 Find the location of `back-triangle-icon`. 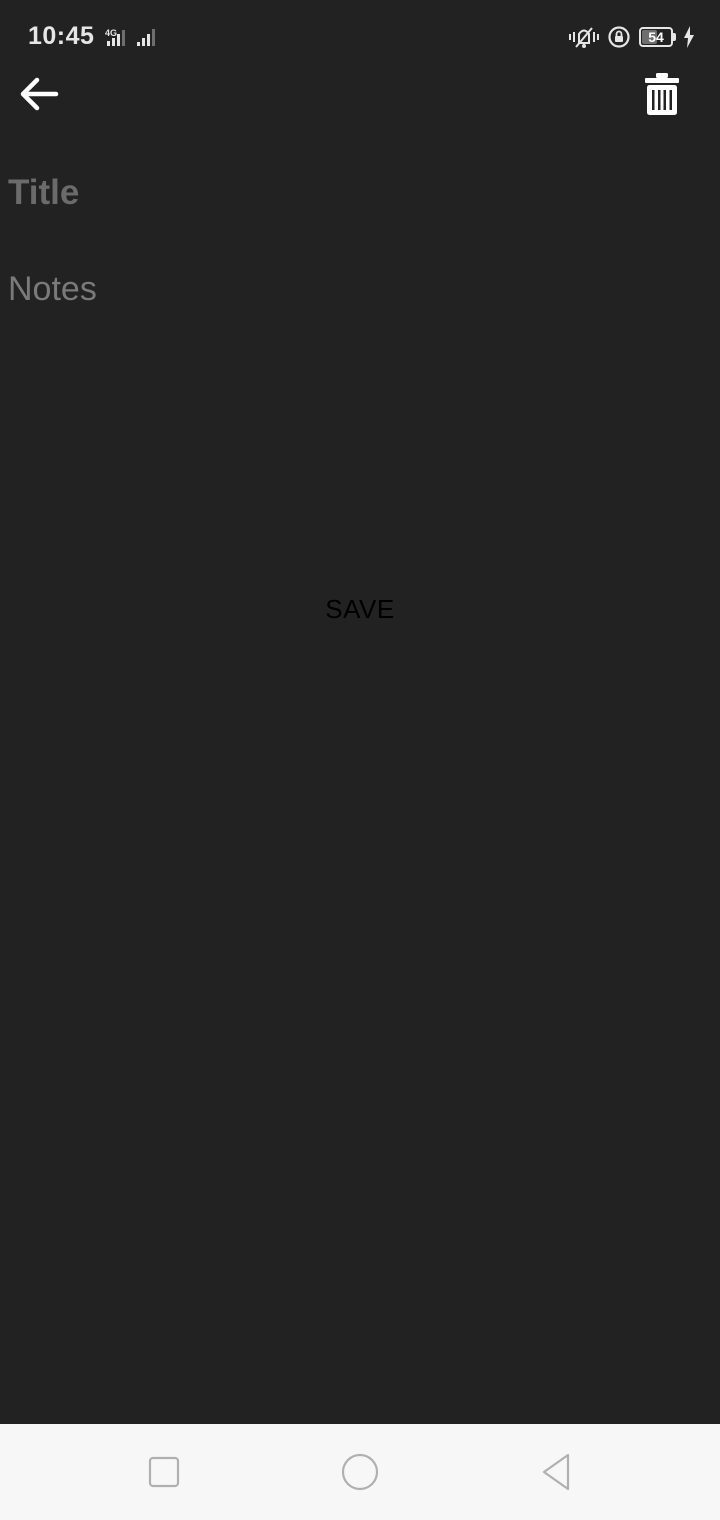

back-triangle-icon is located at coordinates (556, 1472).